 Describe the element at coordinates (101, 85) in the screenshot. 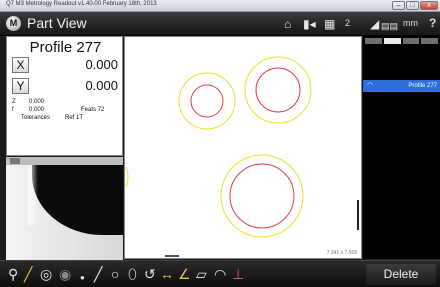

I see `y-value: 0.000` at that location.